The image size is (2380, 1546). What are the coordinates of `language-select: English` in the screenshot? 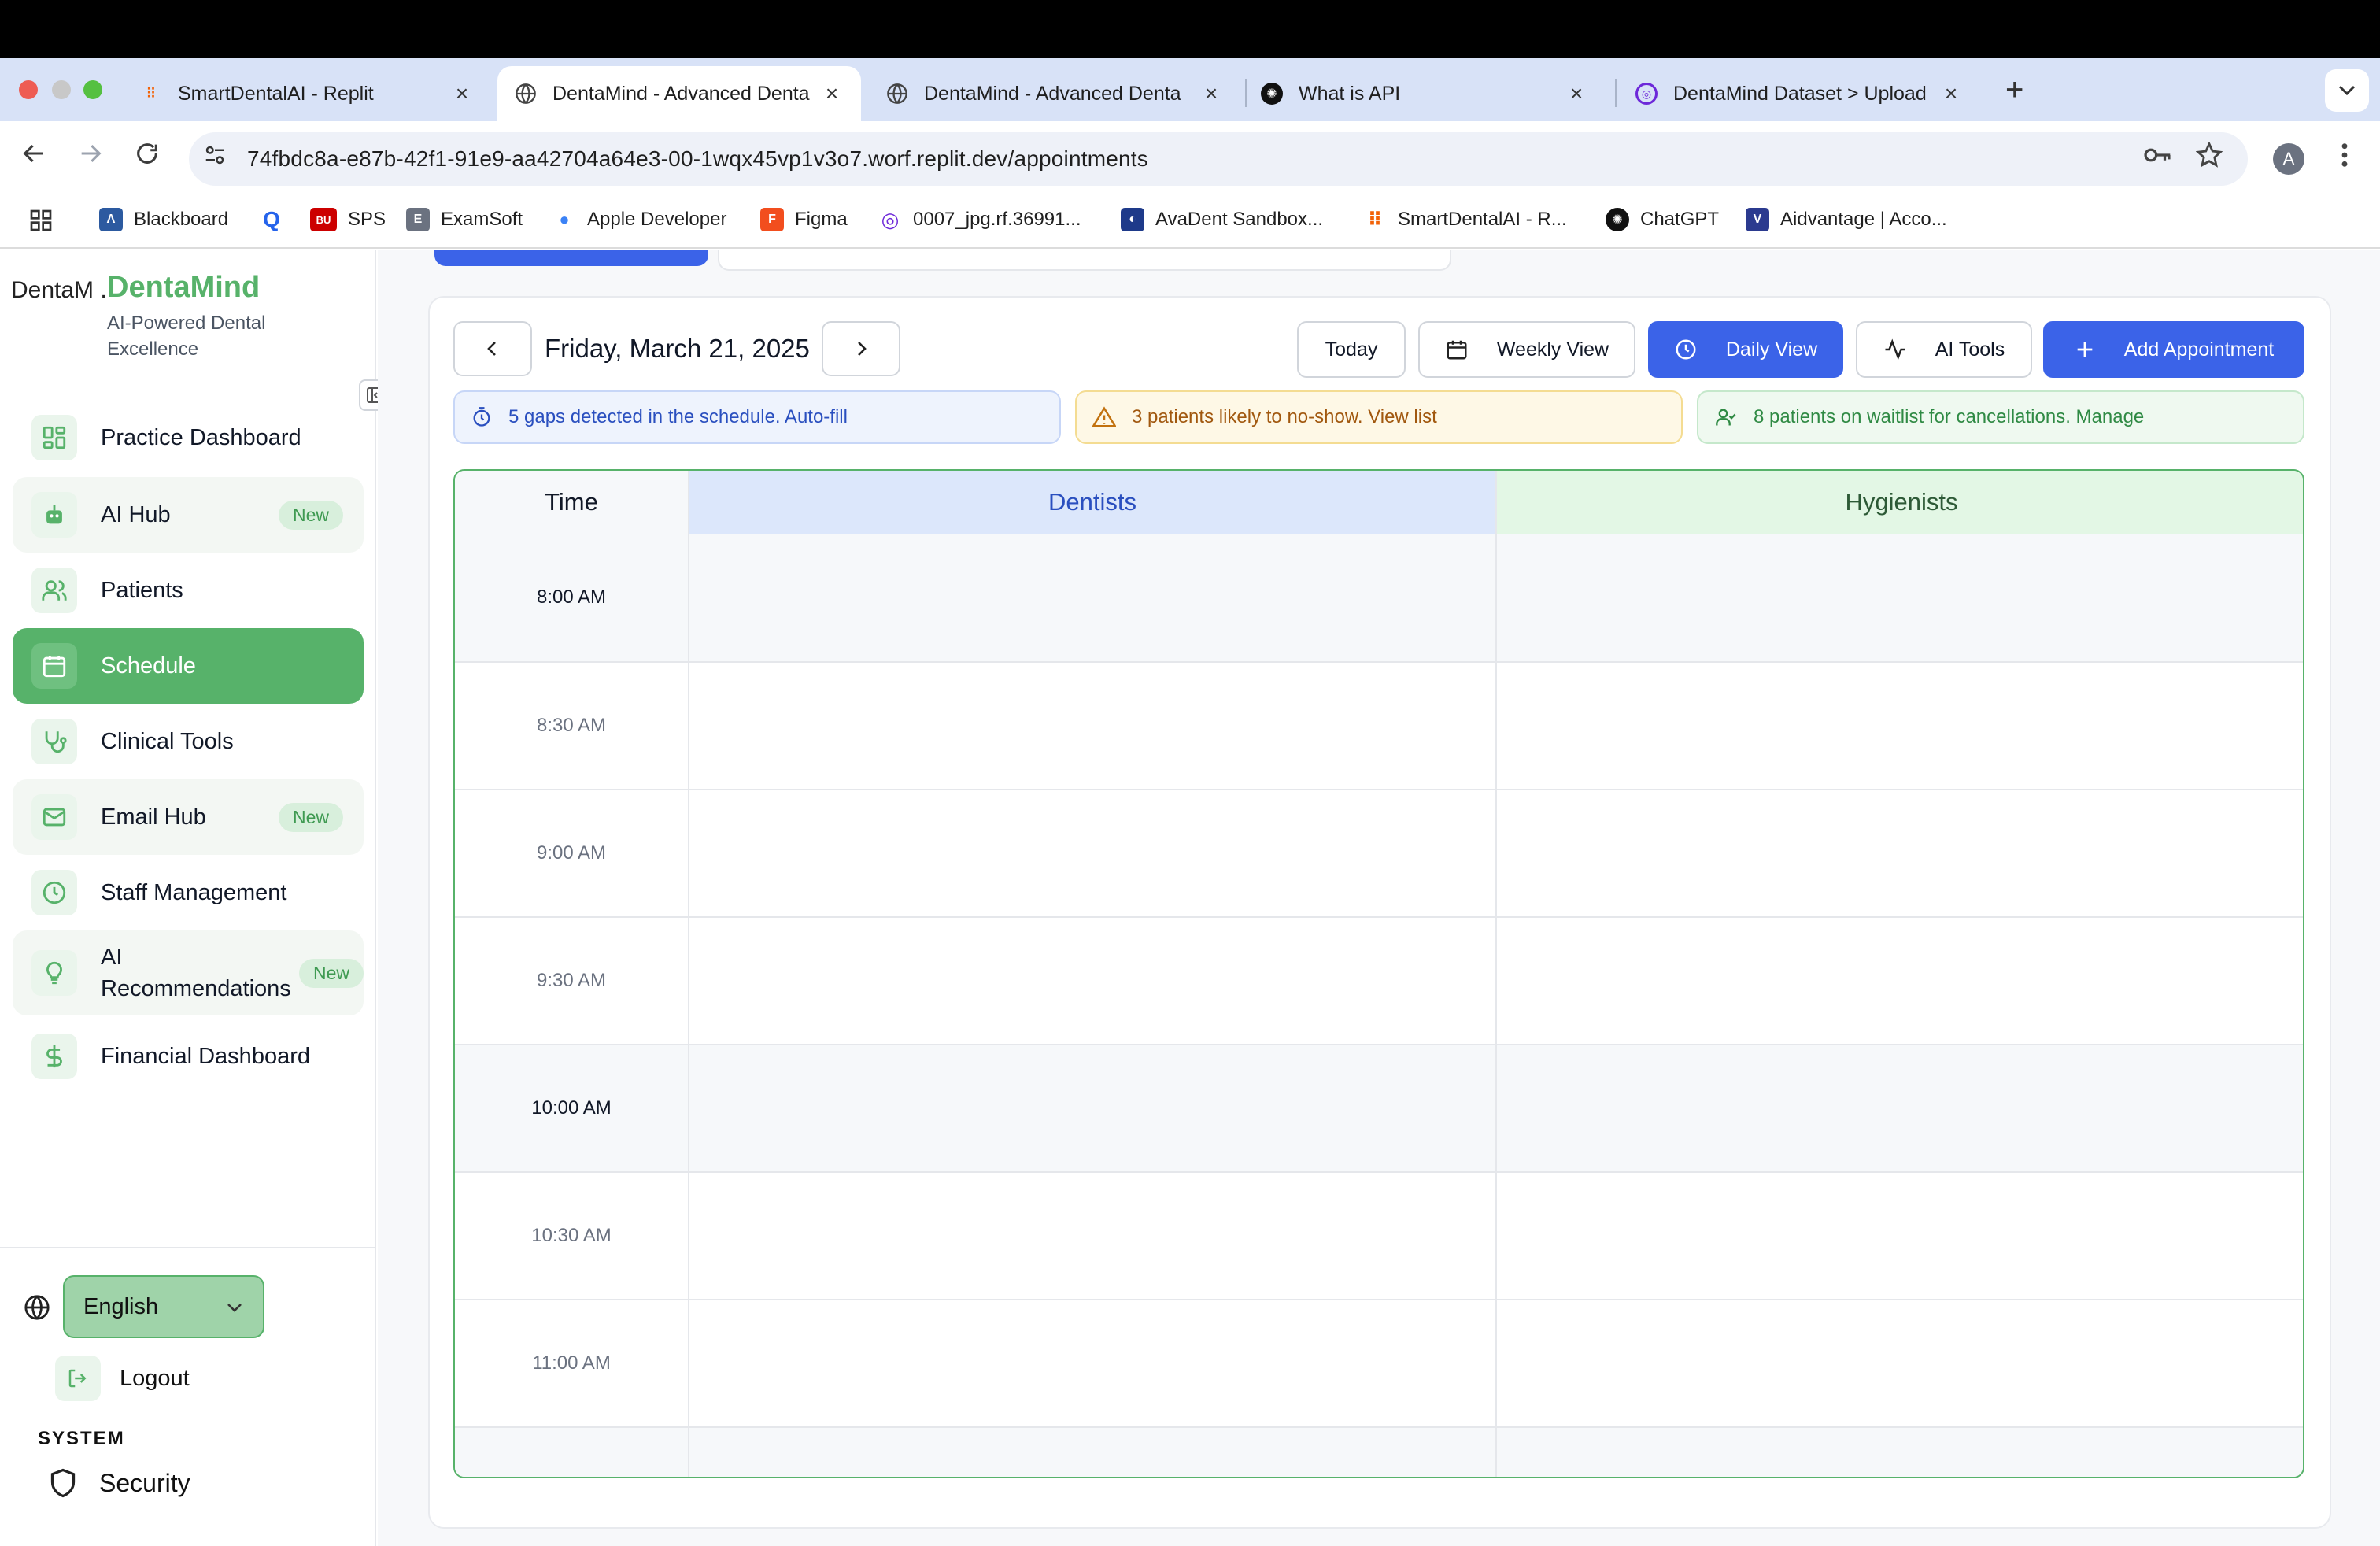 It's located at (163, 1306).